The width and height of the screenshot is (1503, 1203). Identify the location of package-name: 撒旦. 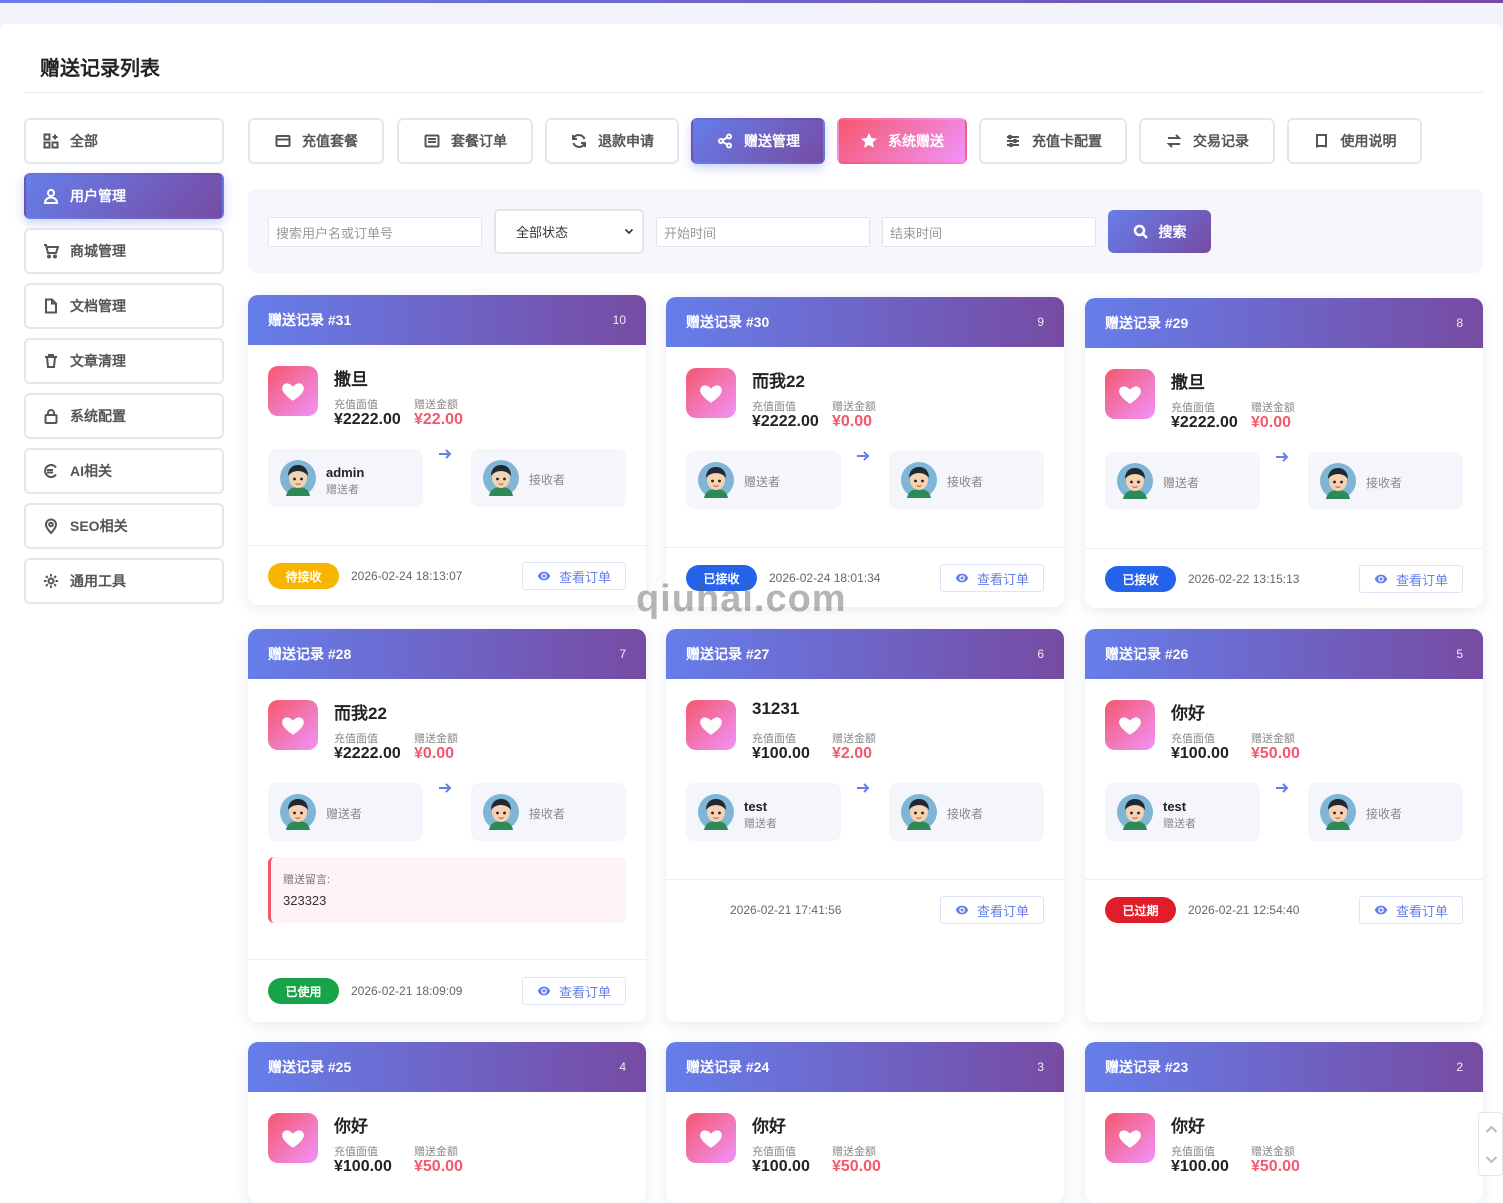
(351, 379).